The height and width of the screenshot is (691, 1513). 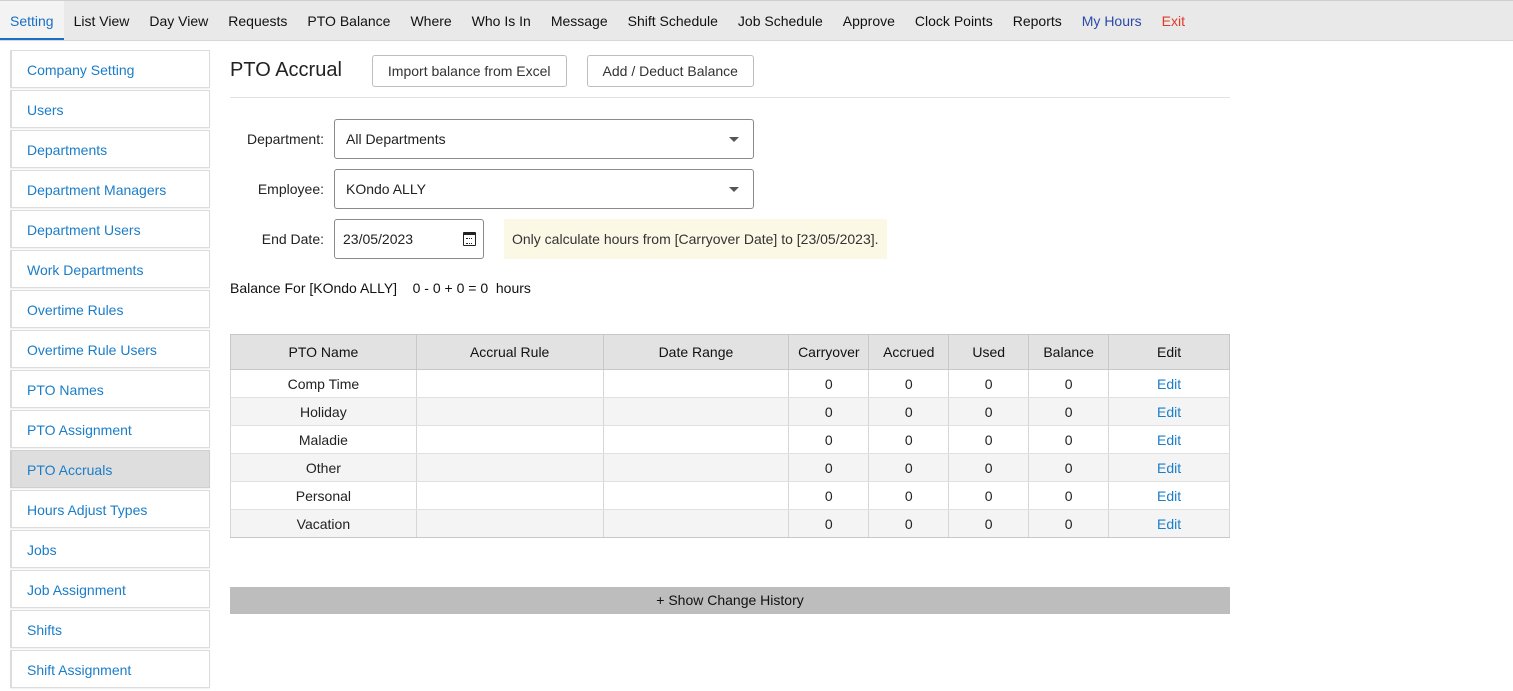 I want to click on nav-setting: Setting, so click(x=32, y=20).